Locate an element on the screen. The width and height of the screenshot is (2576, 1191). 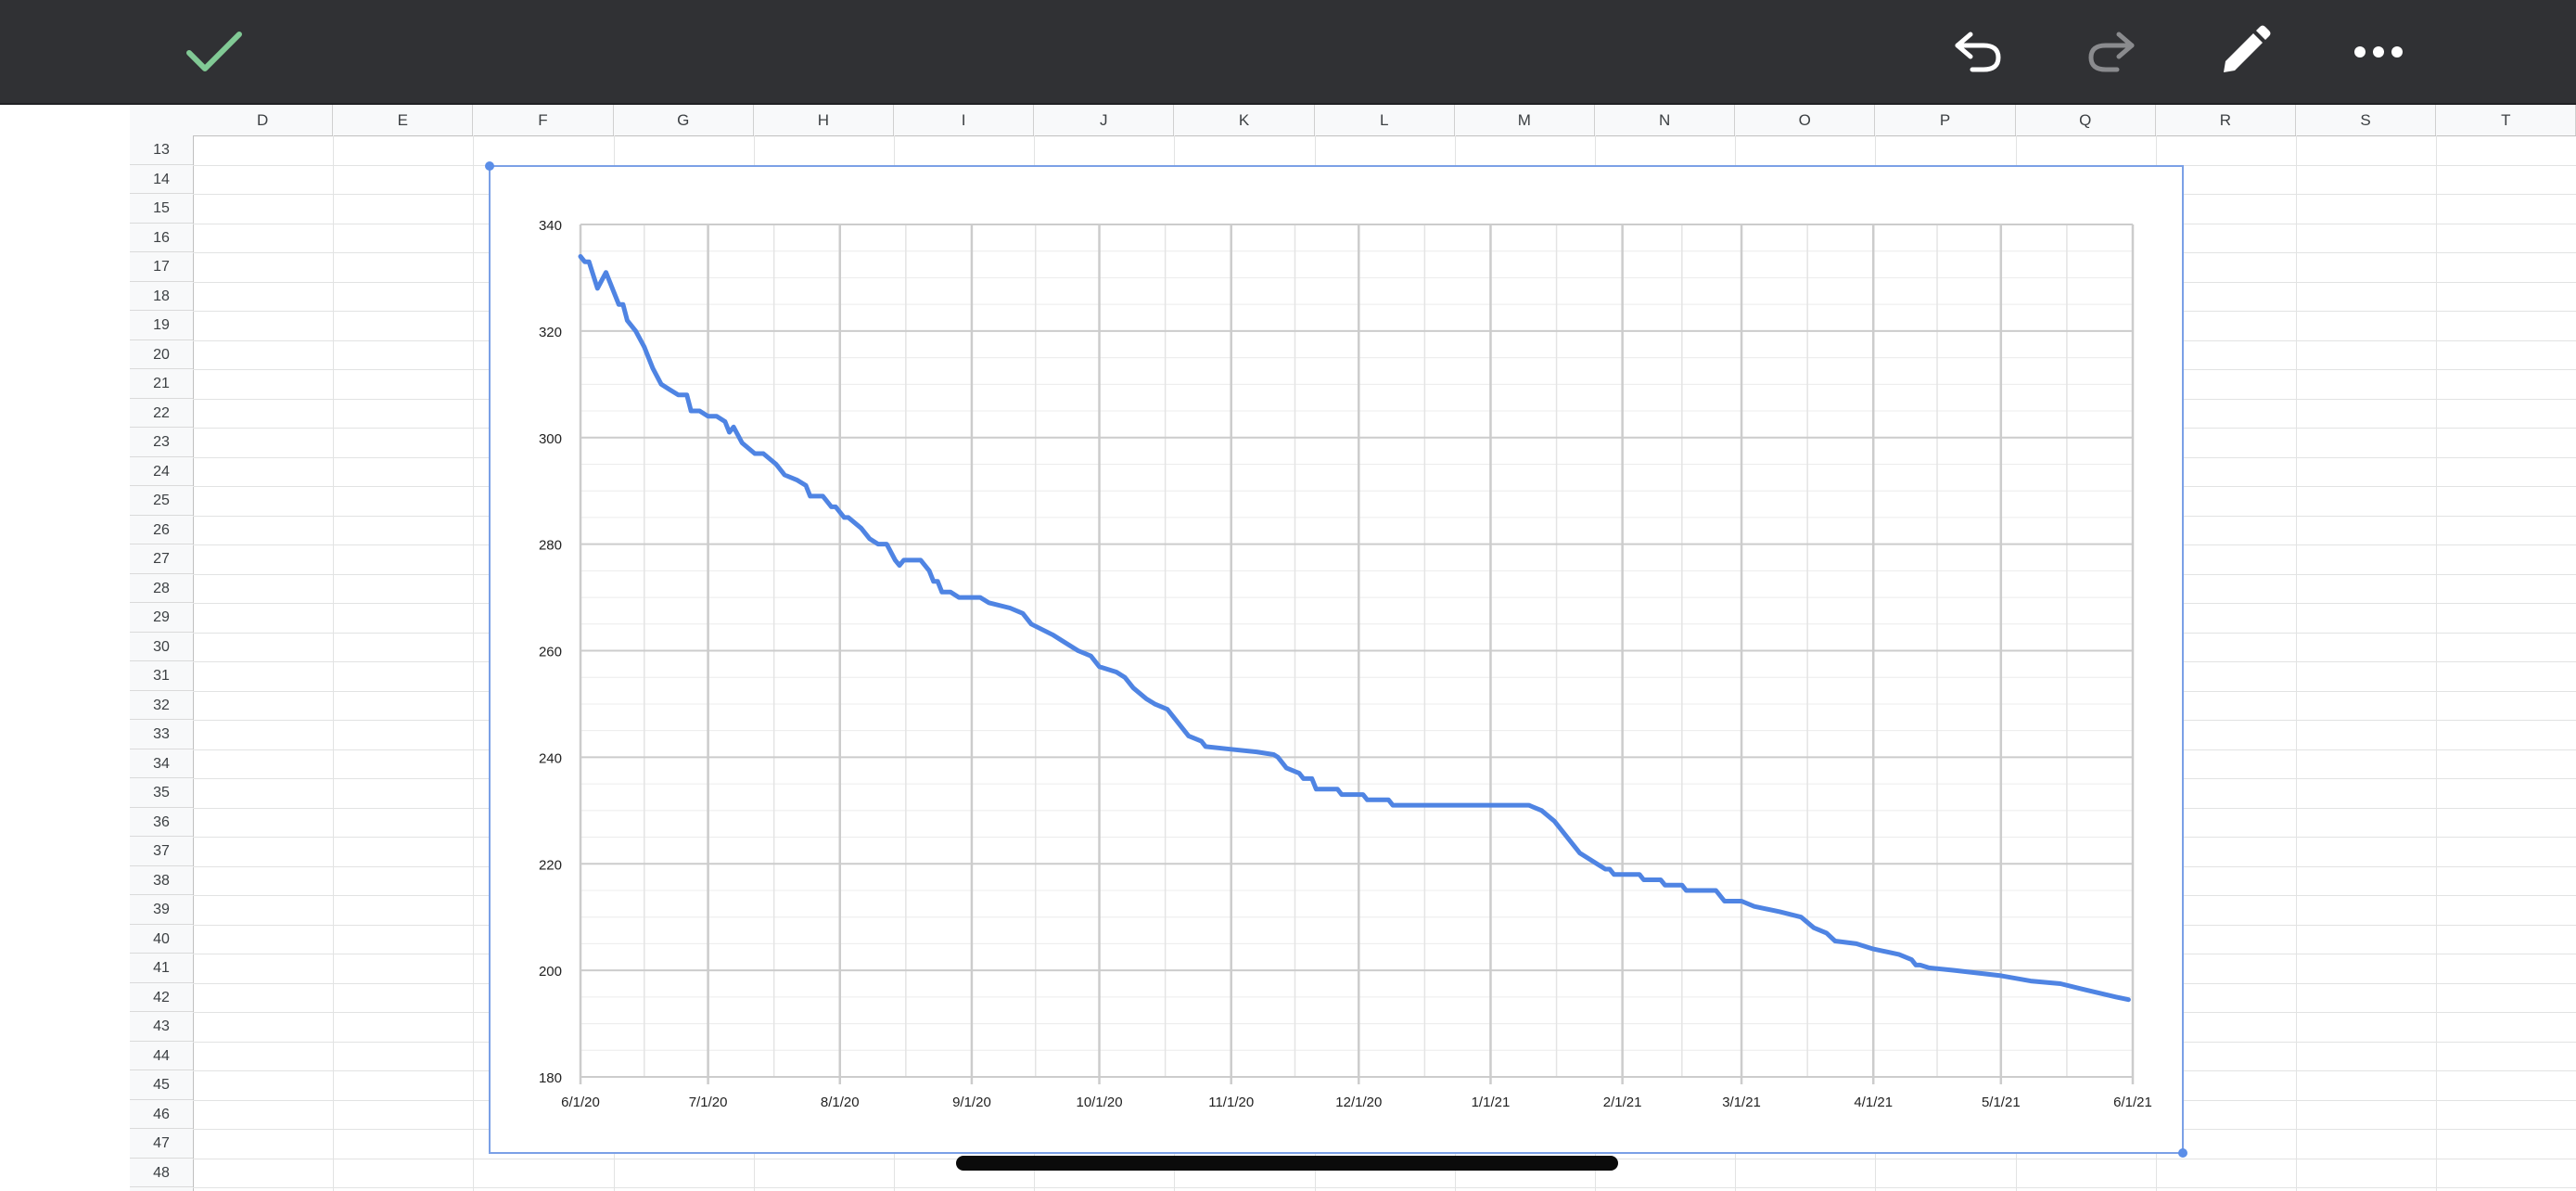
y-tick-label: 240 is located at coordinates (551, 758).